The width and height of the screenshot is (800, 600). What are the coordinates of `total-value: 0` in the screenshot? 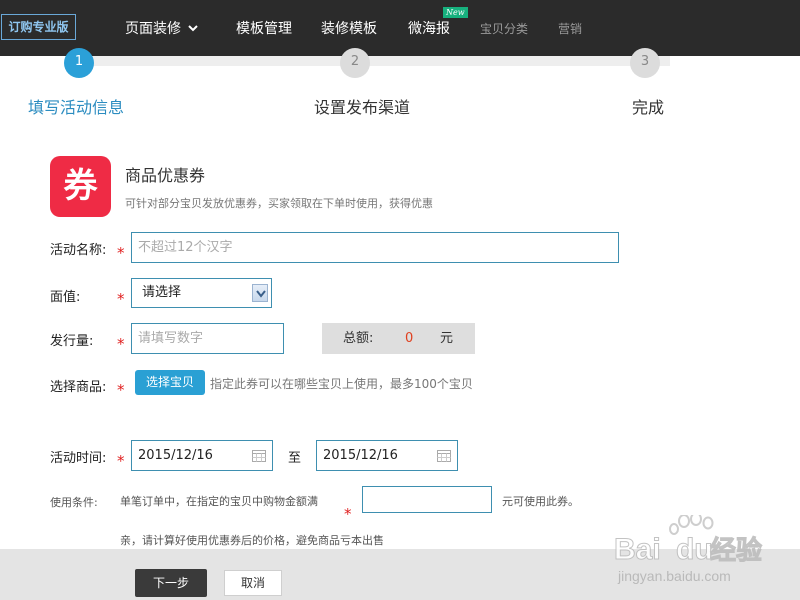 It's located at (409, 338).